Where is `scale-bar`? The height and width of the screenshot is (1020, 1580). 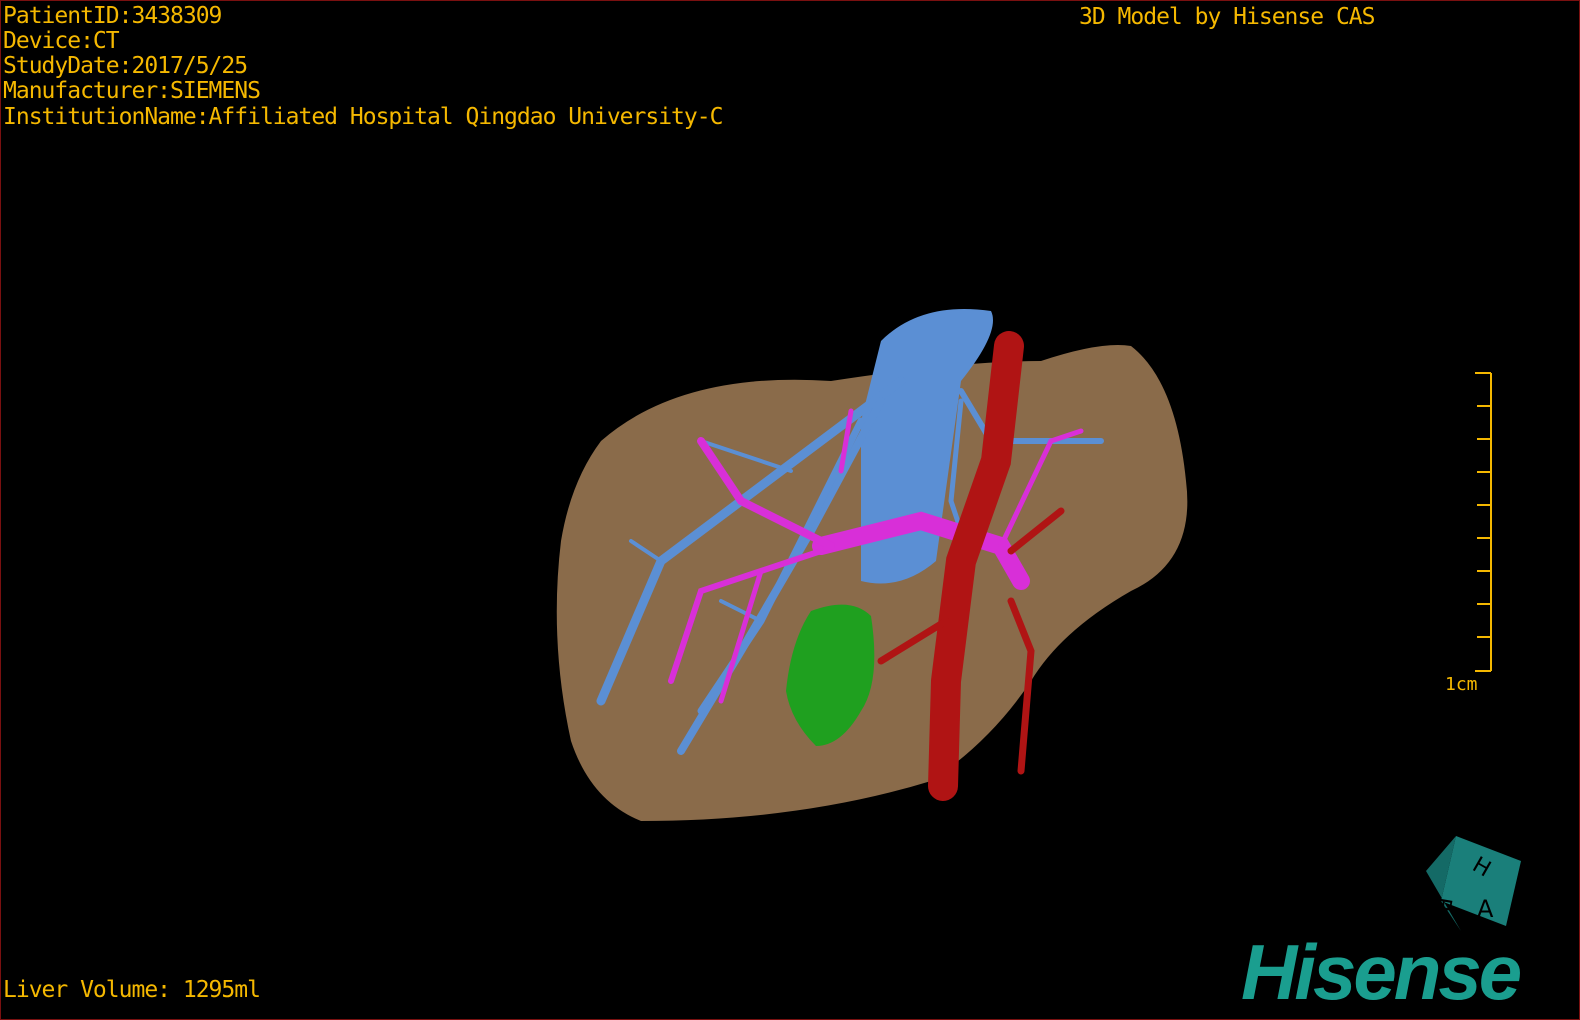 scale-bar is located at coordinates (1483, 522).